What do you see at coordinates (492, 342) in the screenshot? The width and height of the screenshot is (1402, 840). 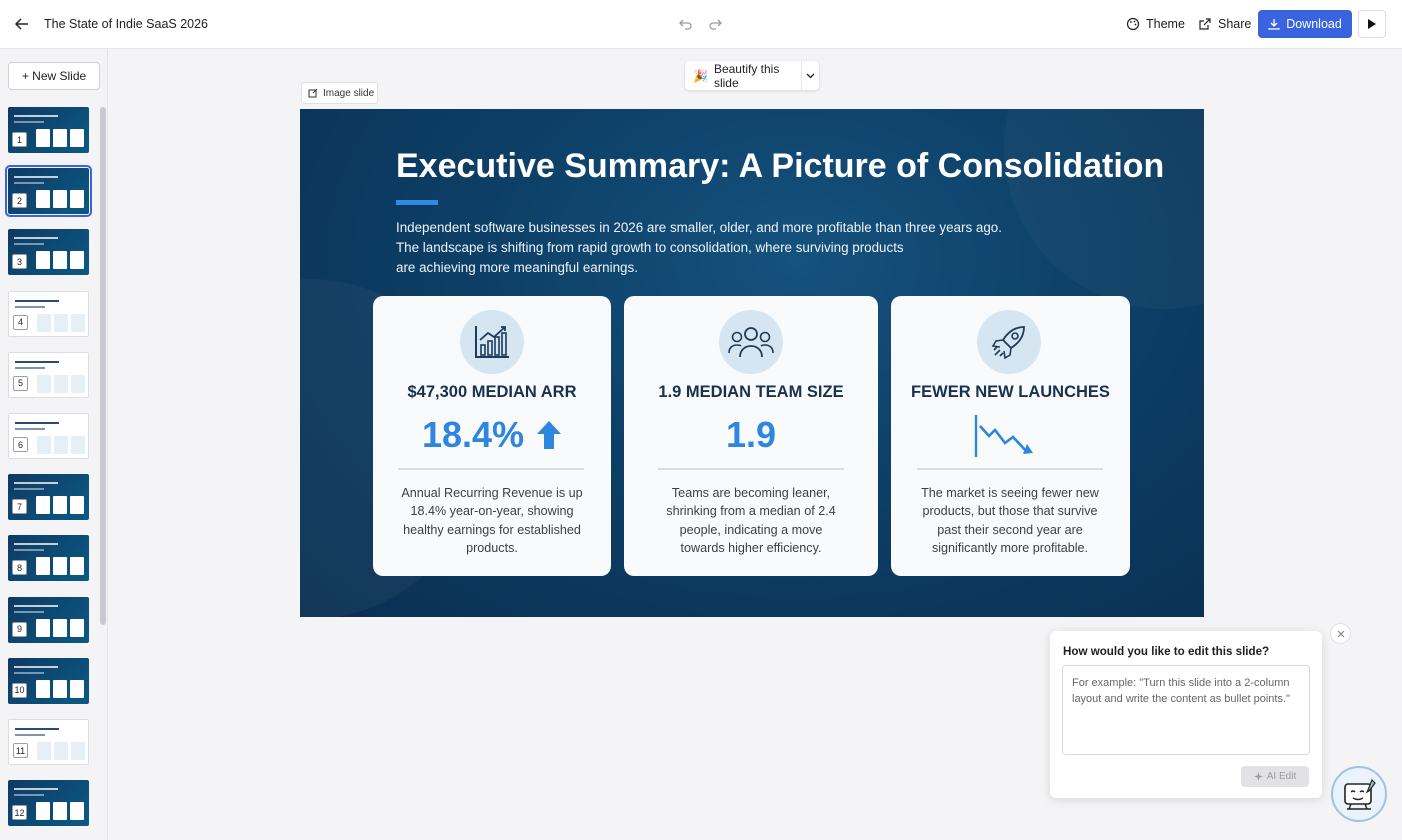 I see `chart-growth-icon` at bounding box center [492, 342].